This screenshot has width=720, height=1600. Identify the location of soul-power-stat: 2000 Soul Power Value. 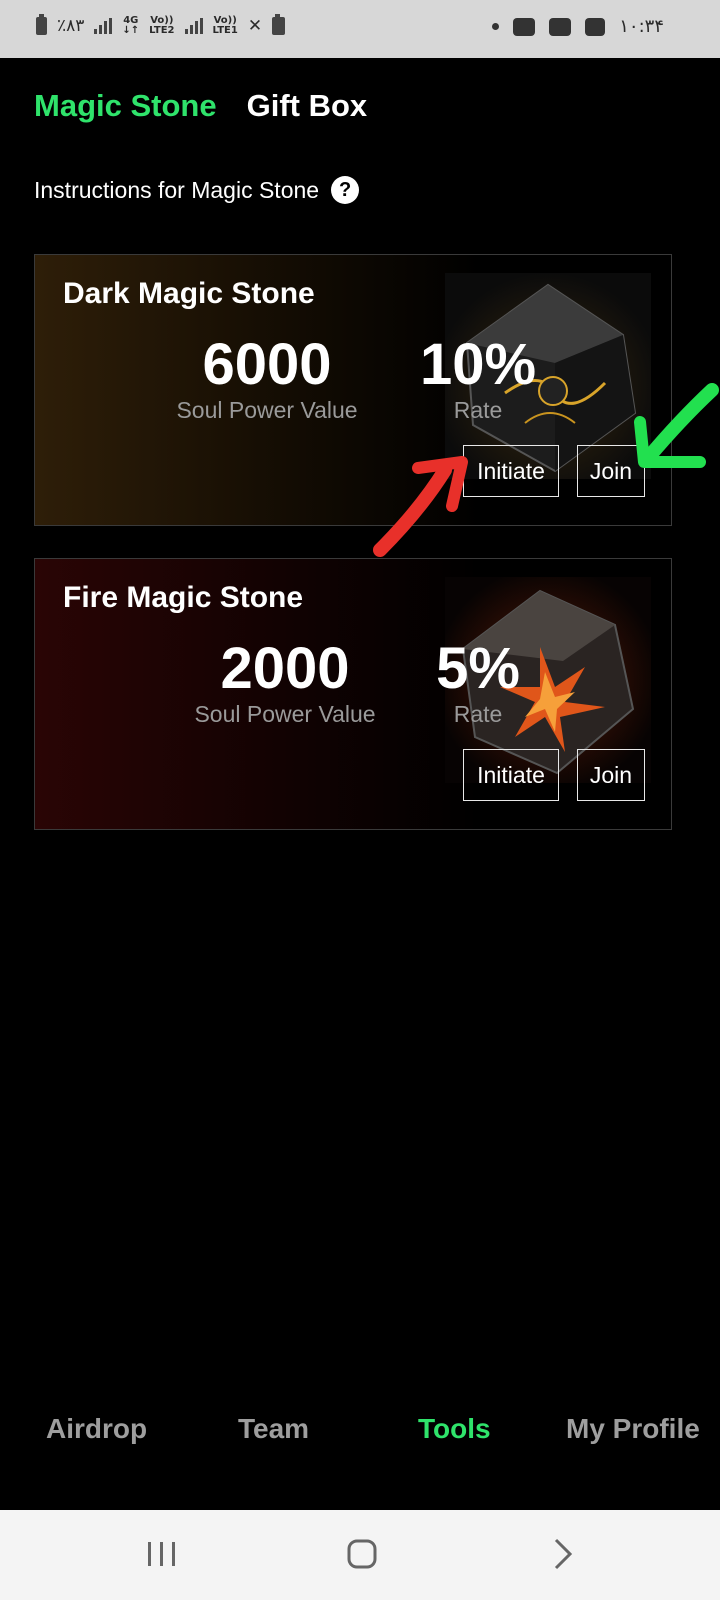
(285, 683).